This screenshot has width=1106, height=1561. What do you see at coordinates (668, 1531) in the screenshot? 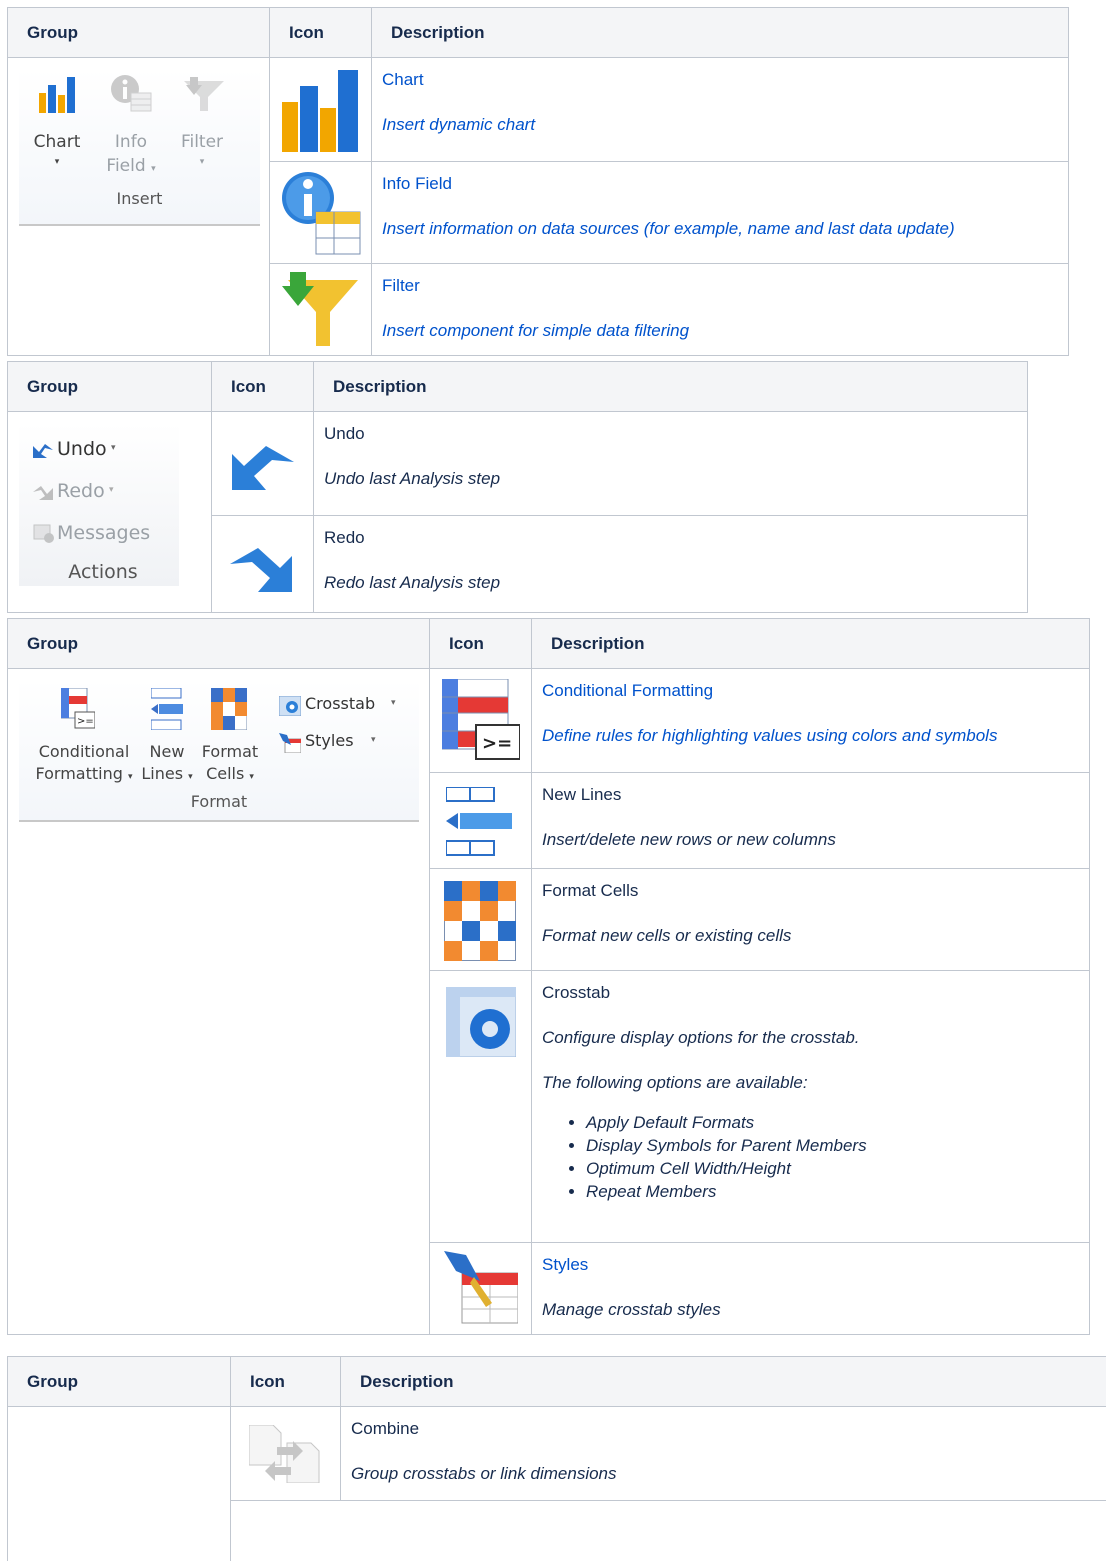
I see `empty-cell` at bounding box center [668, 1531].